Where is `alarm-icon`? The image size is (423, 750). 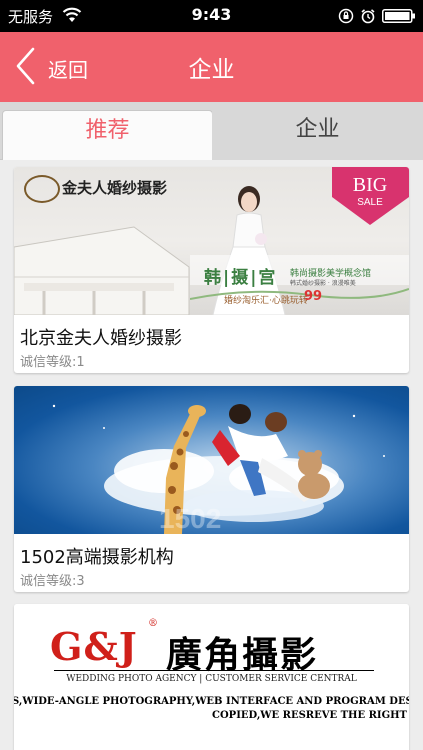 alarm-icon is located at coordinates (368, 16).